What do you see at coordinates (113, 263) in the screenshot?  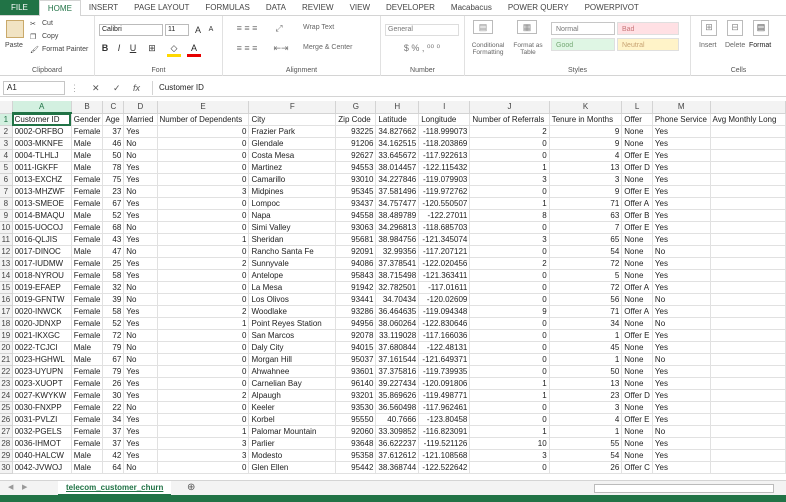 I see `cell: 25` at bounding box center [113, 263].